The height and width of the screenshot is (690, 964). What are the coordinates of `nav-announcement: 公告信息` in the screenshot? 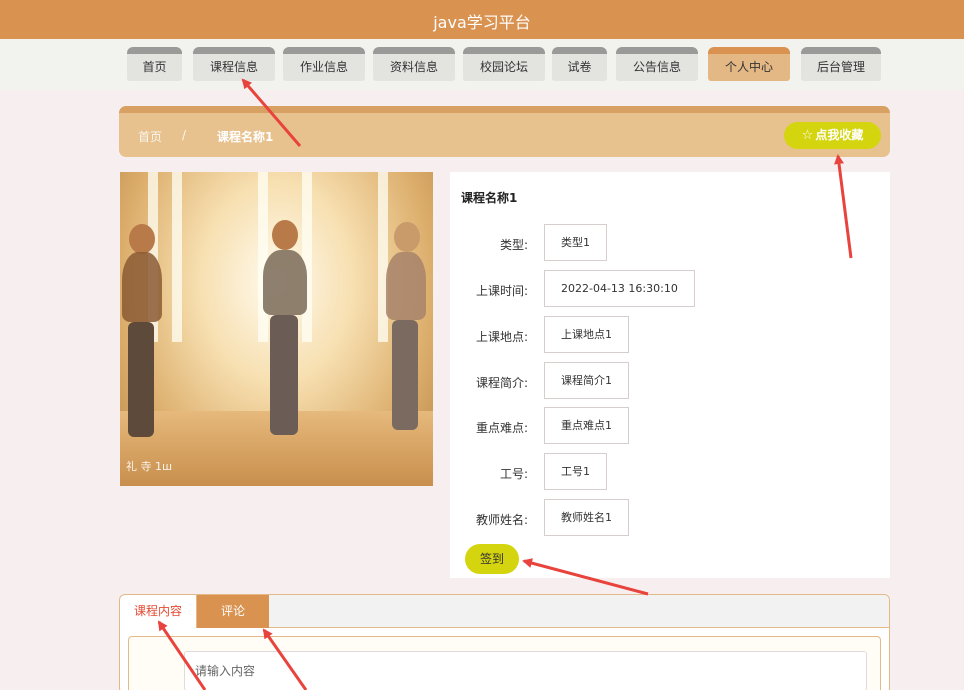 It's located at (657, 64).